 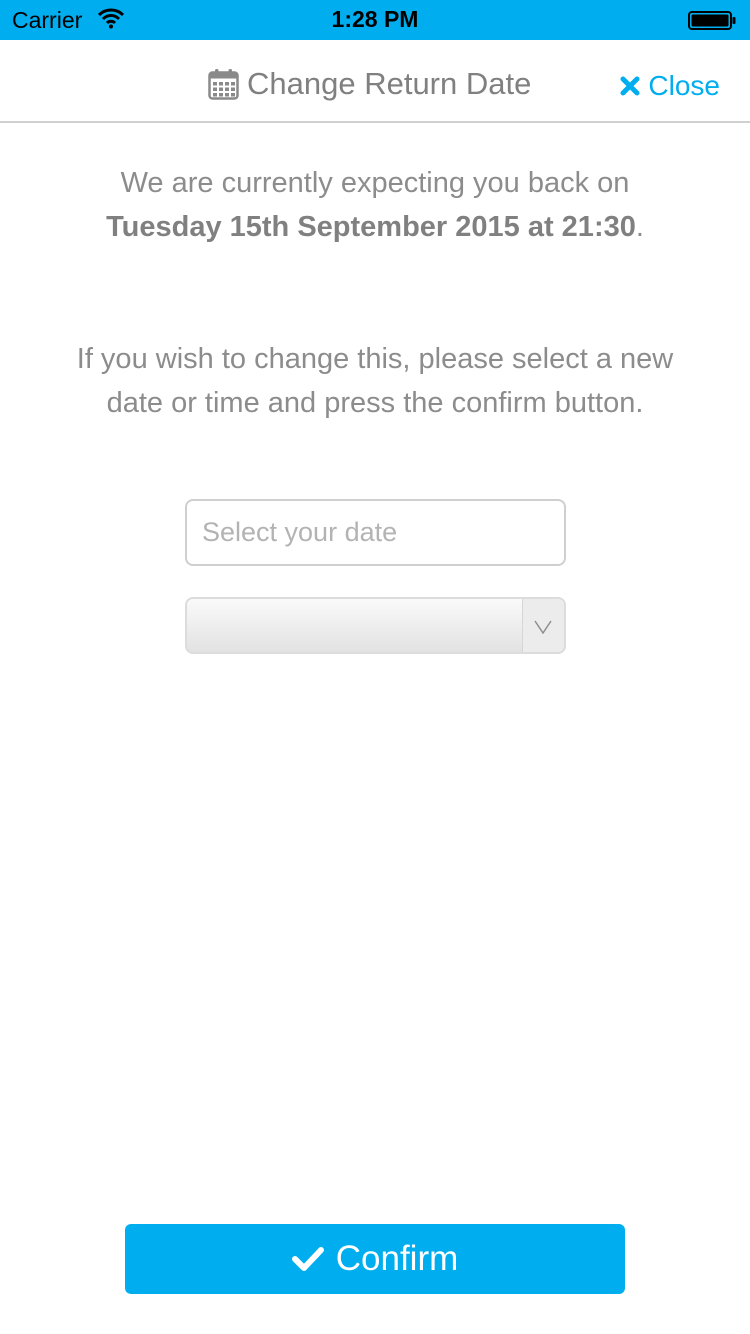 What do you see at coordinates (375, 183) in the screenshot?
I see `current-return-intro: We are currently expecting you back on` at bounding box center [375, 183].